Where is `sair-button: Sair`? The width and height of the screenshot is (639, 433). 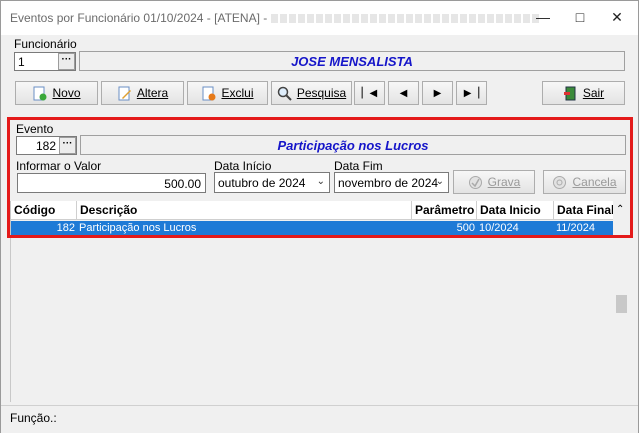
sair-button: Sair is located at coordinates (583, 93).